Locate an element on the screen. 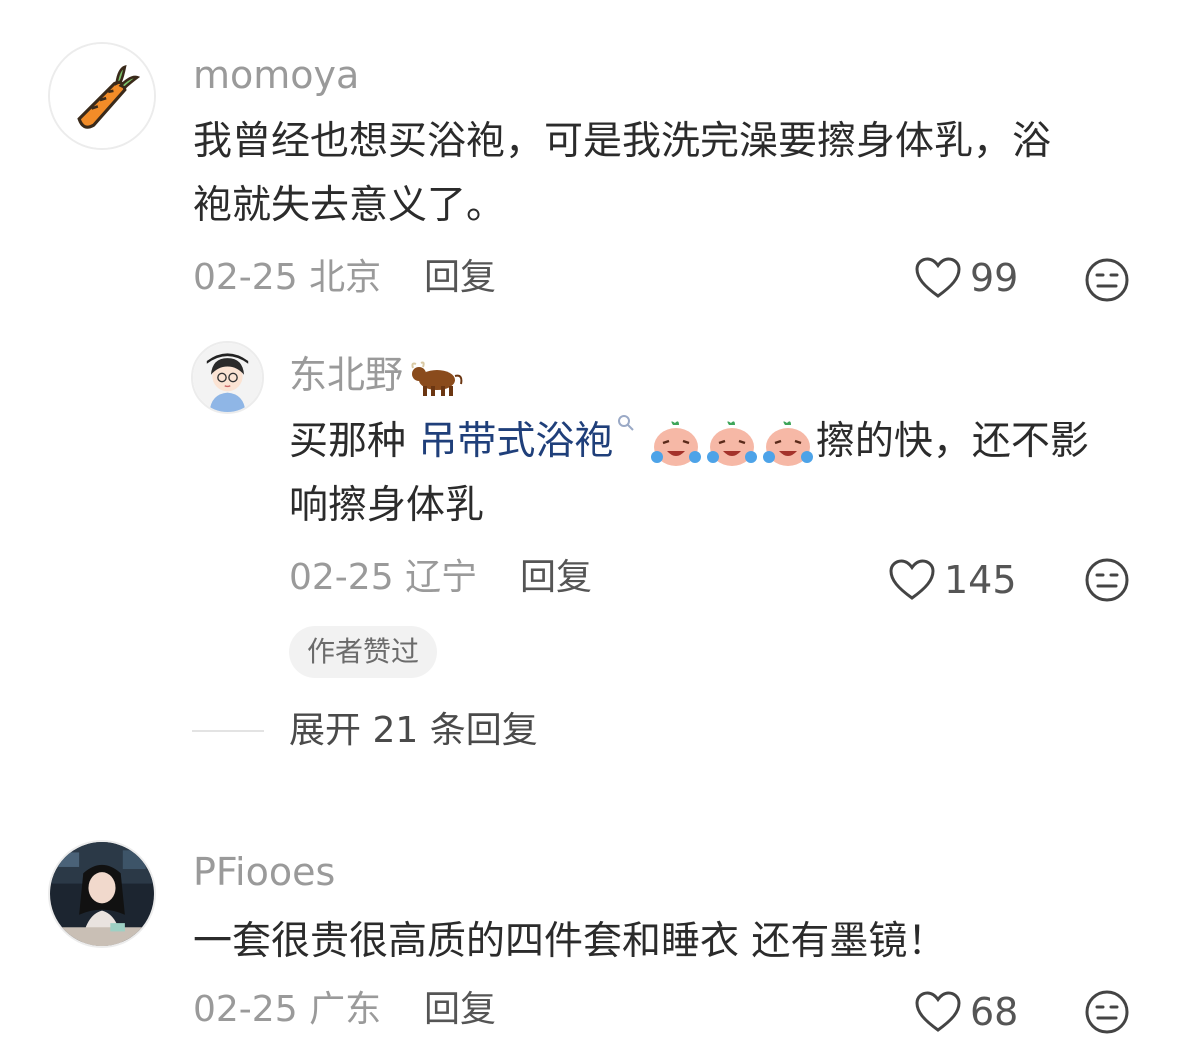 This screenshot has width=1179, height=1062. carrot-icon is located at coordinates (102, 96).